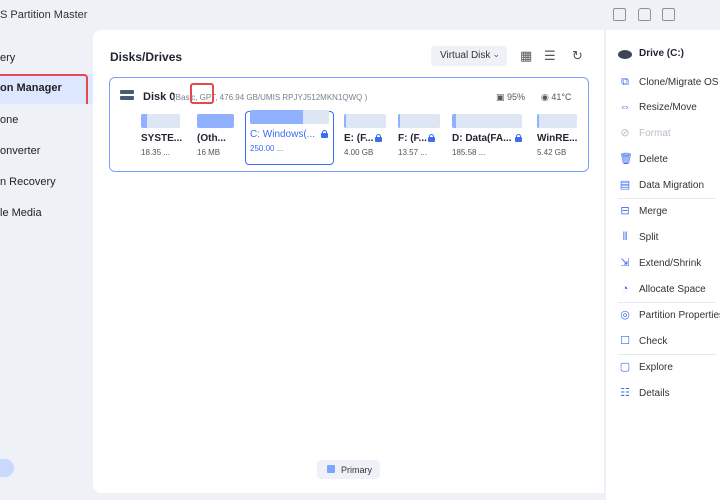  What do you see at coordinates (625, 82) in the screenshot?
I see `clone-icon: ⧉` at bounding box center [625, 82].